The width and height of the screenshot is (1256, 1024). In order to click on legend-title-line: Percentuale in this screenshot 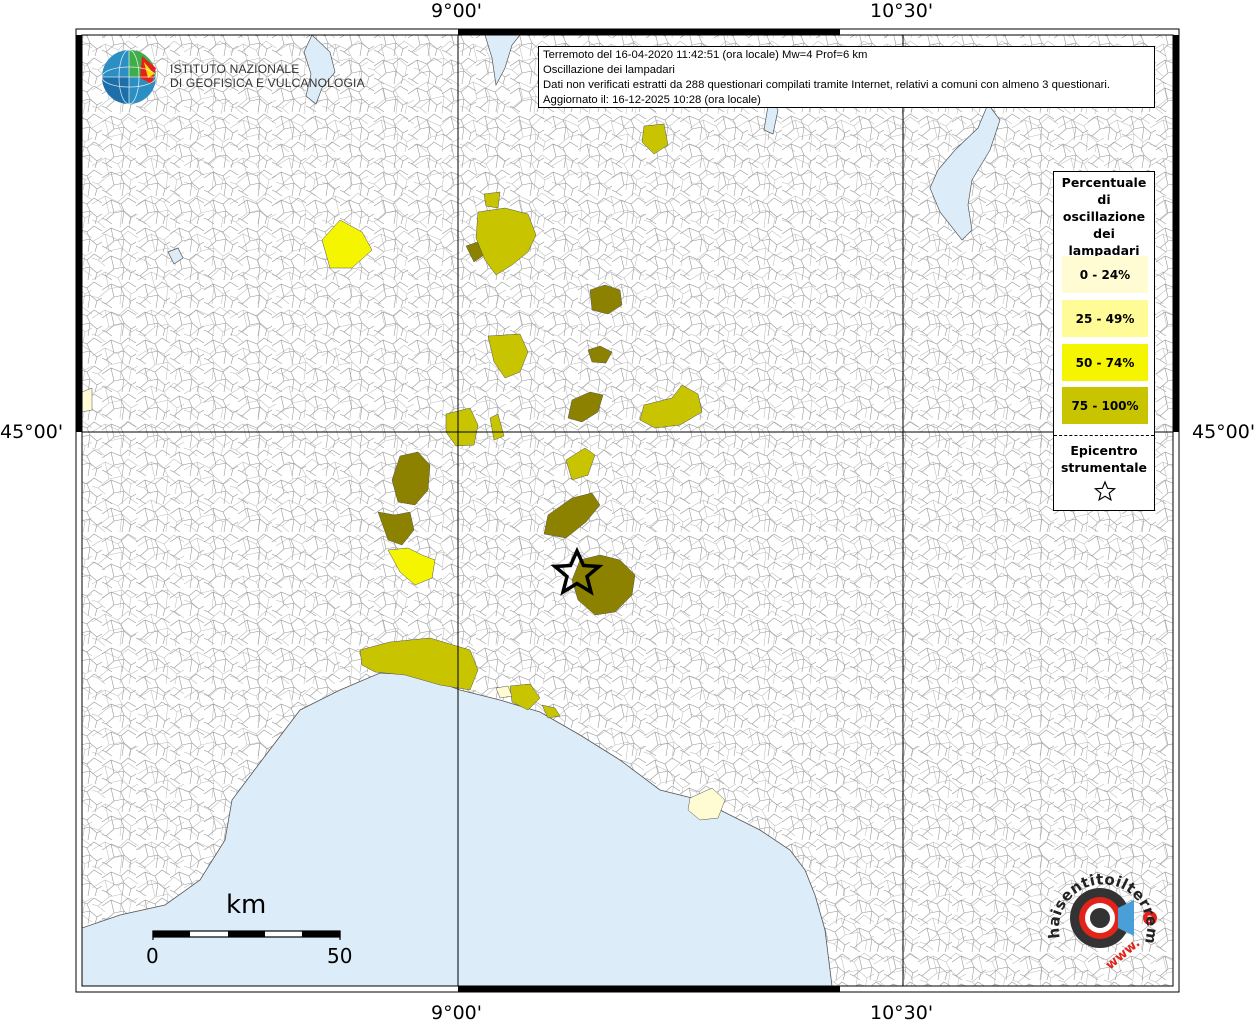, I will do `click(1104, 182)`.